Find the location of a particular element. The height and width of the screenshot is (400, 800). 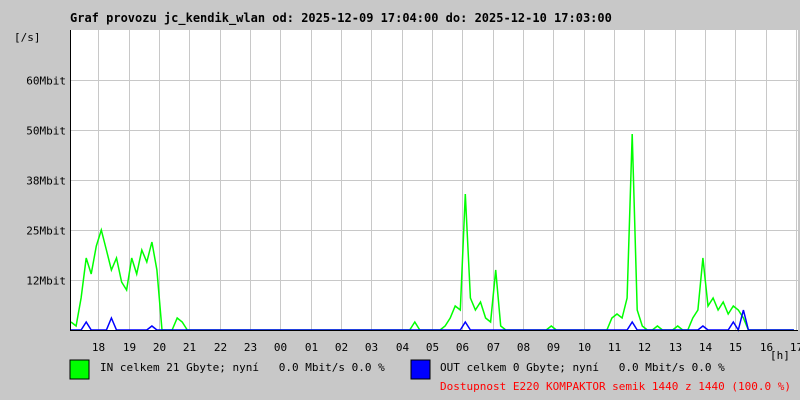

y-tick-label: 38Mbit is located at coordinates (46, 181).